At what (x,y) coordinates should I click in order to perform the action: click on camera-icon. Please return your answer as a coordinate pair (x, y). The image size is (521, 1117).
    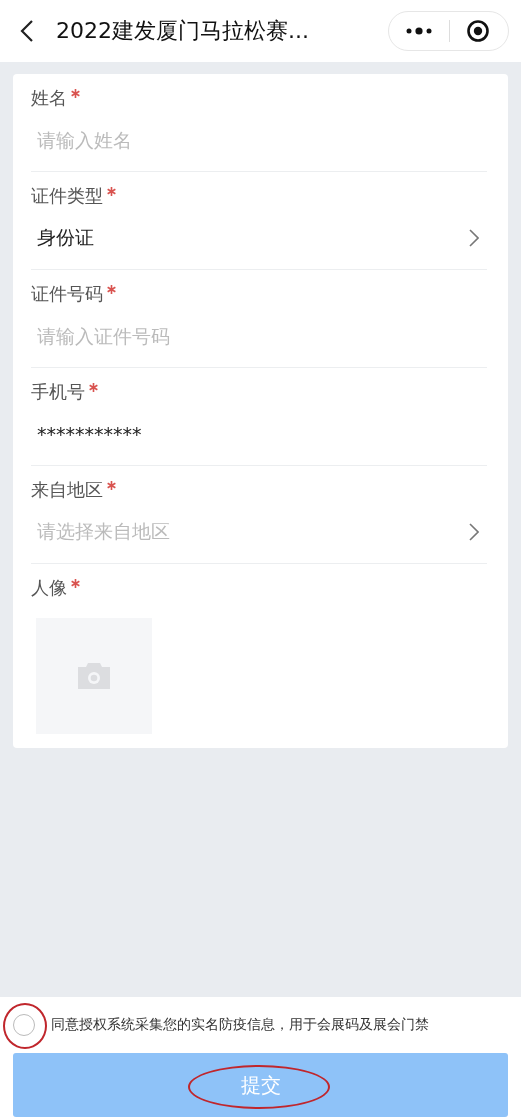
    Looking at the image, I should click on (94, 676).